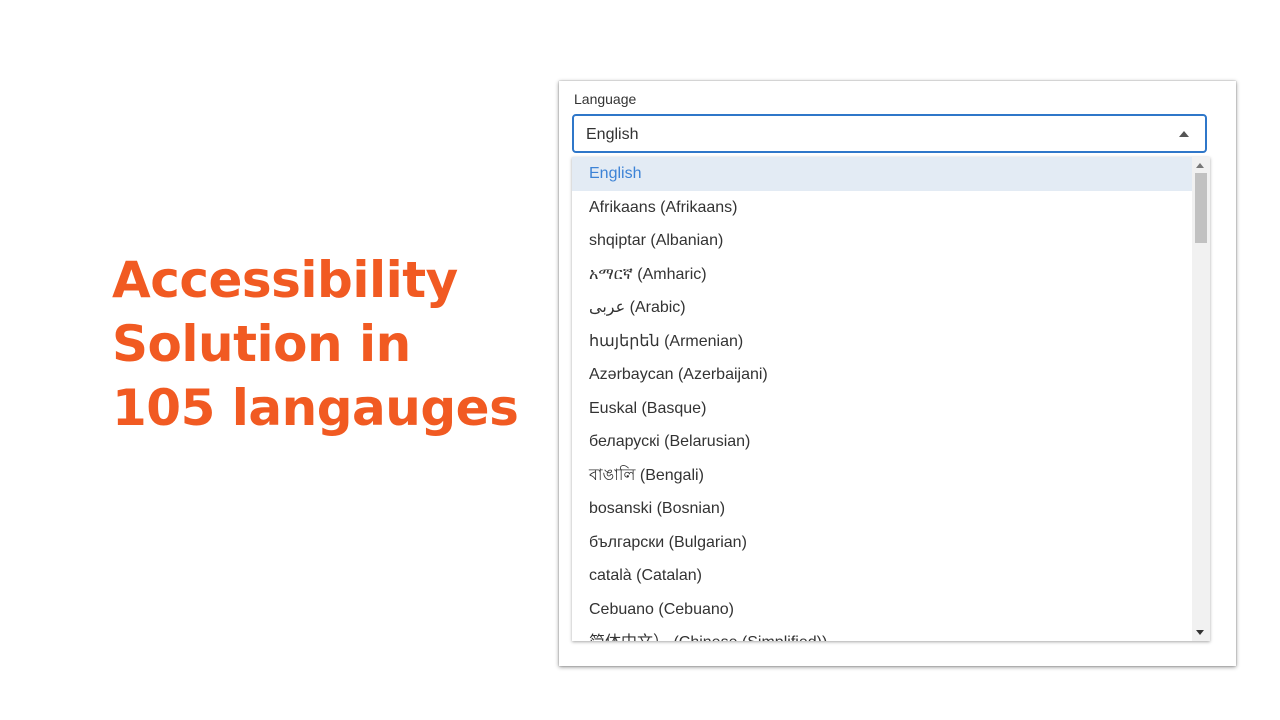 The image size is (1280, 720). Describe the element at coordinates (882, 409) in the screenshot. I see `language-option: Euskal (Basque)` at that location.